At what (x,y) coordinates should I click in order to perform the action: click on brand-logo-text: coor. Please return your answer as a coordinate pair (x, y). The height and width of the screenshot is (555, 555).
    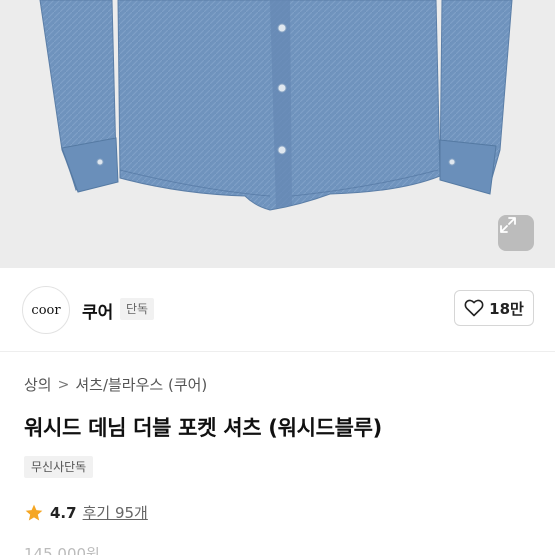
    Looking at the image, I should click on (46, 310).